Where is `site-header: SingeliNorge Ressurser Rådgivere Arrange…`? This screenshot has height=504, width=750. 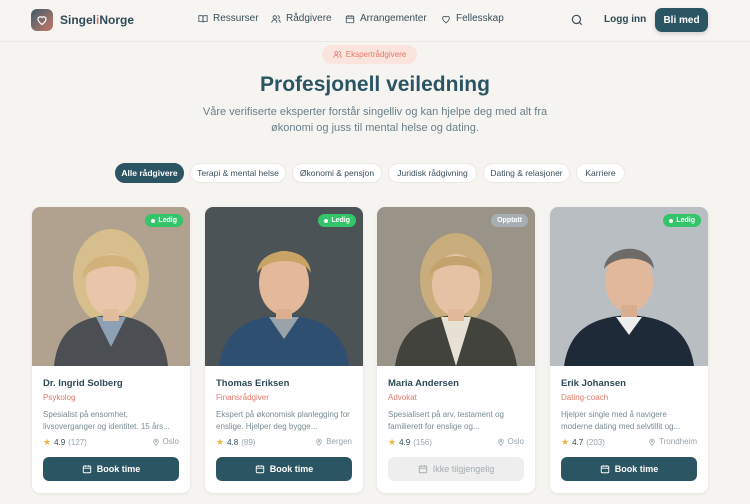
site-header: SingeliNorge Ressurser Rådgivere Arrange… is located at coordinates (375, 21).